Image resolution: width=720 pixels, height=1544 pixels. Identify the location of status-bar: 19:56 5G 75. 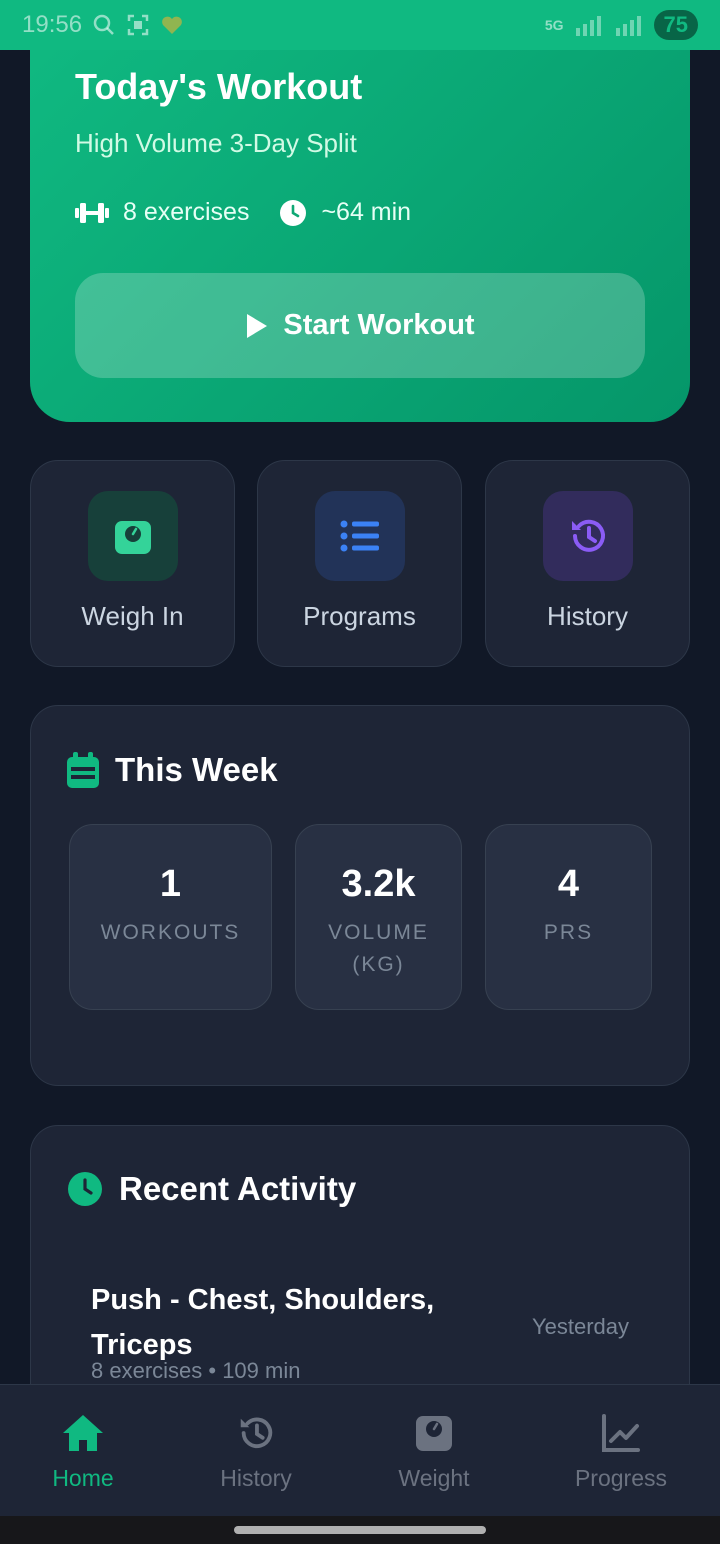
(360, 25).